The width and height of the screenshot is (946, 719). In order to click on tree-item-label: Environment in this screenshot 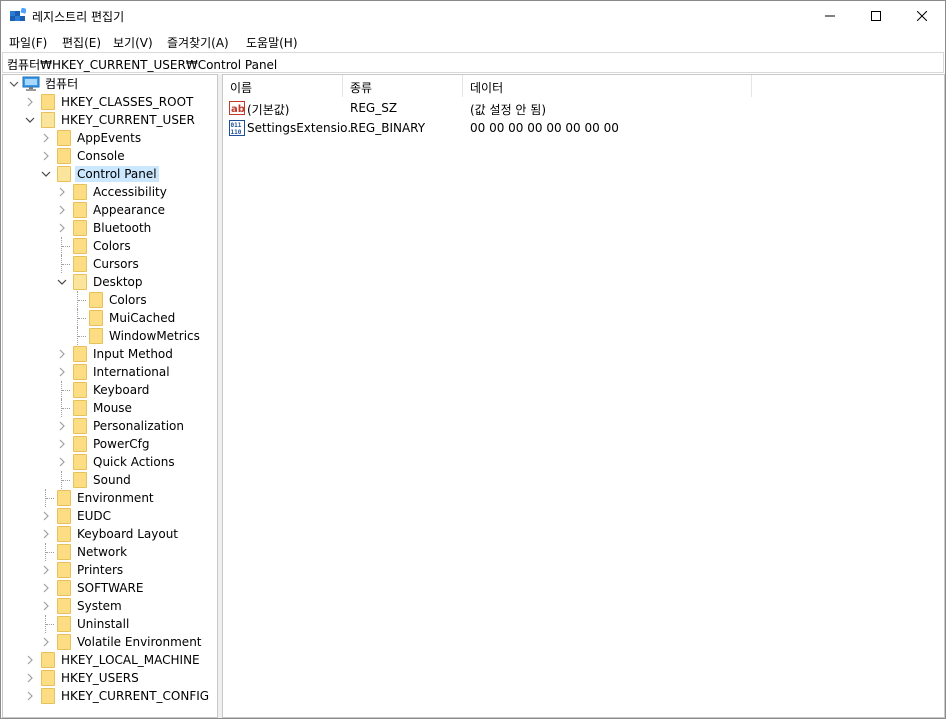, I will do `click(115, 498)`.